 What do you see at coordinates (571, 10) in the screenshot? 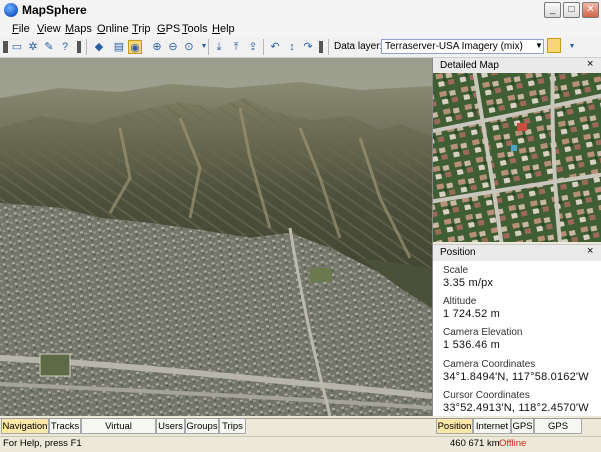
I see `maximize-button: □` at bounding box center [571, 10].